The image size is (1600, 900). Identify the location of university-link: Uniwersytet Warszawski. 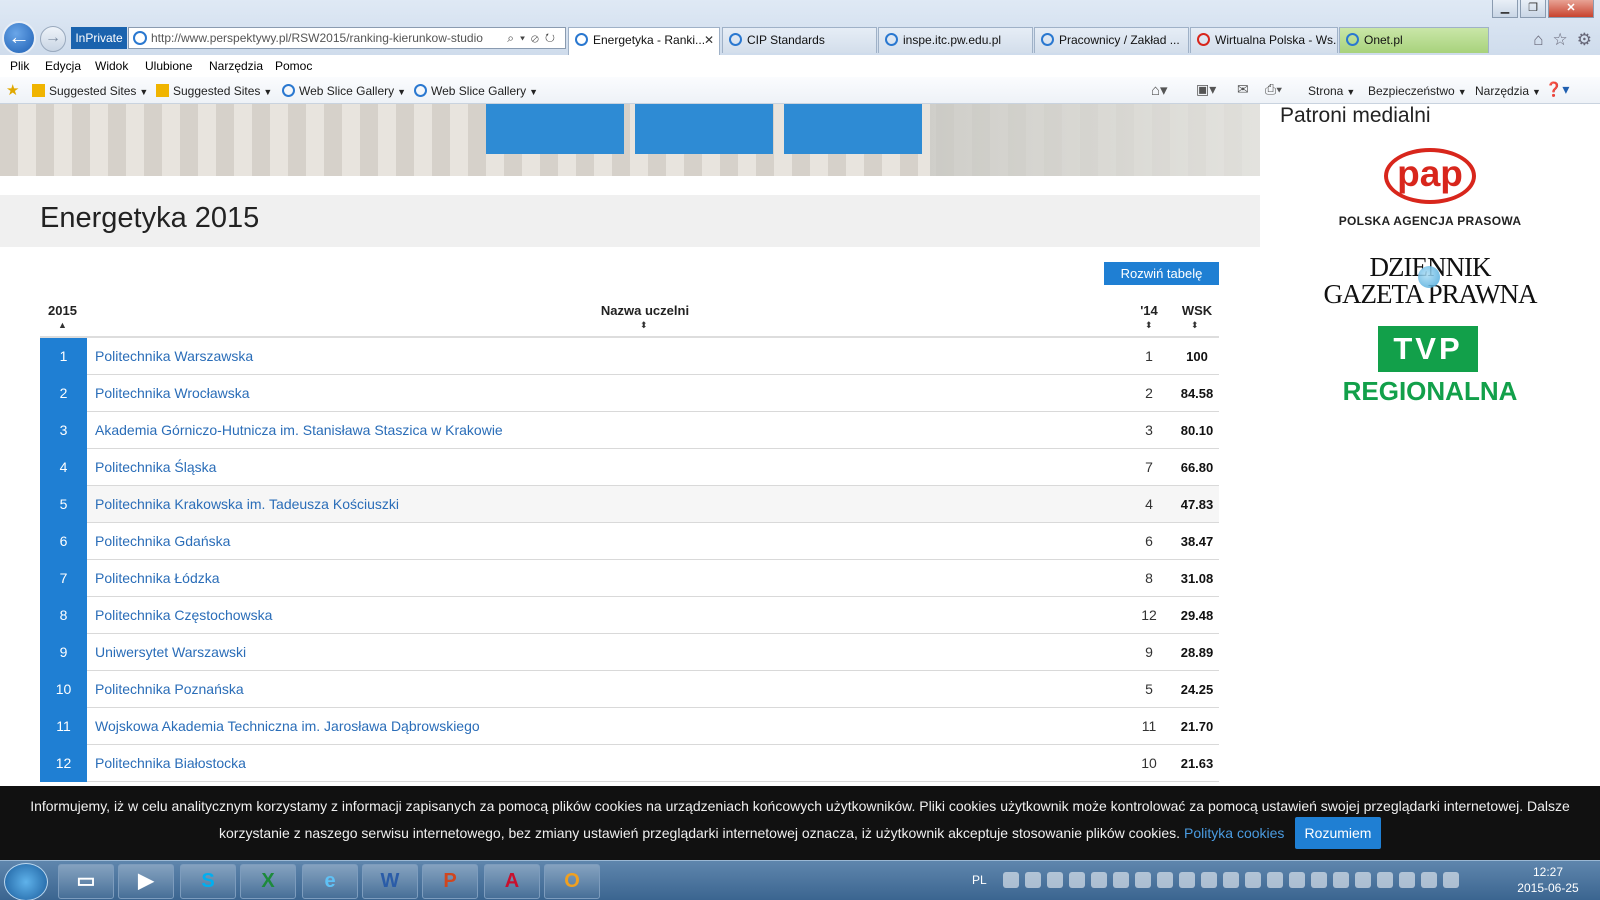
(170, 652).